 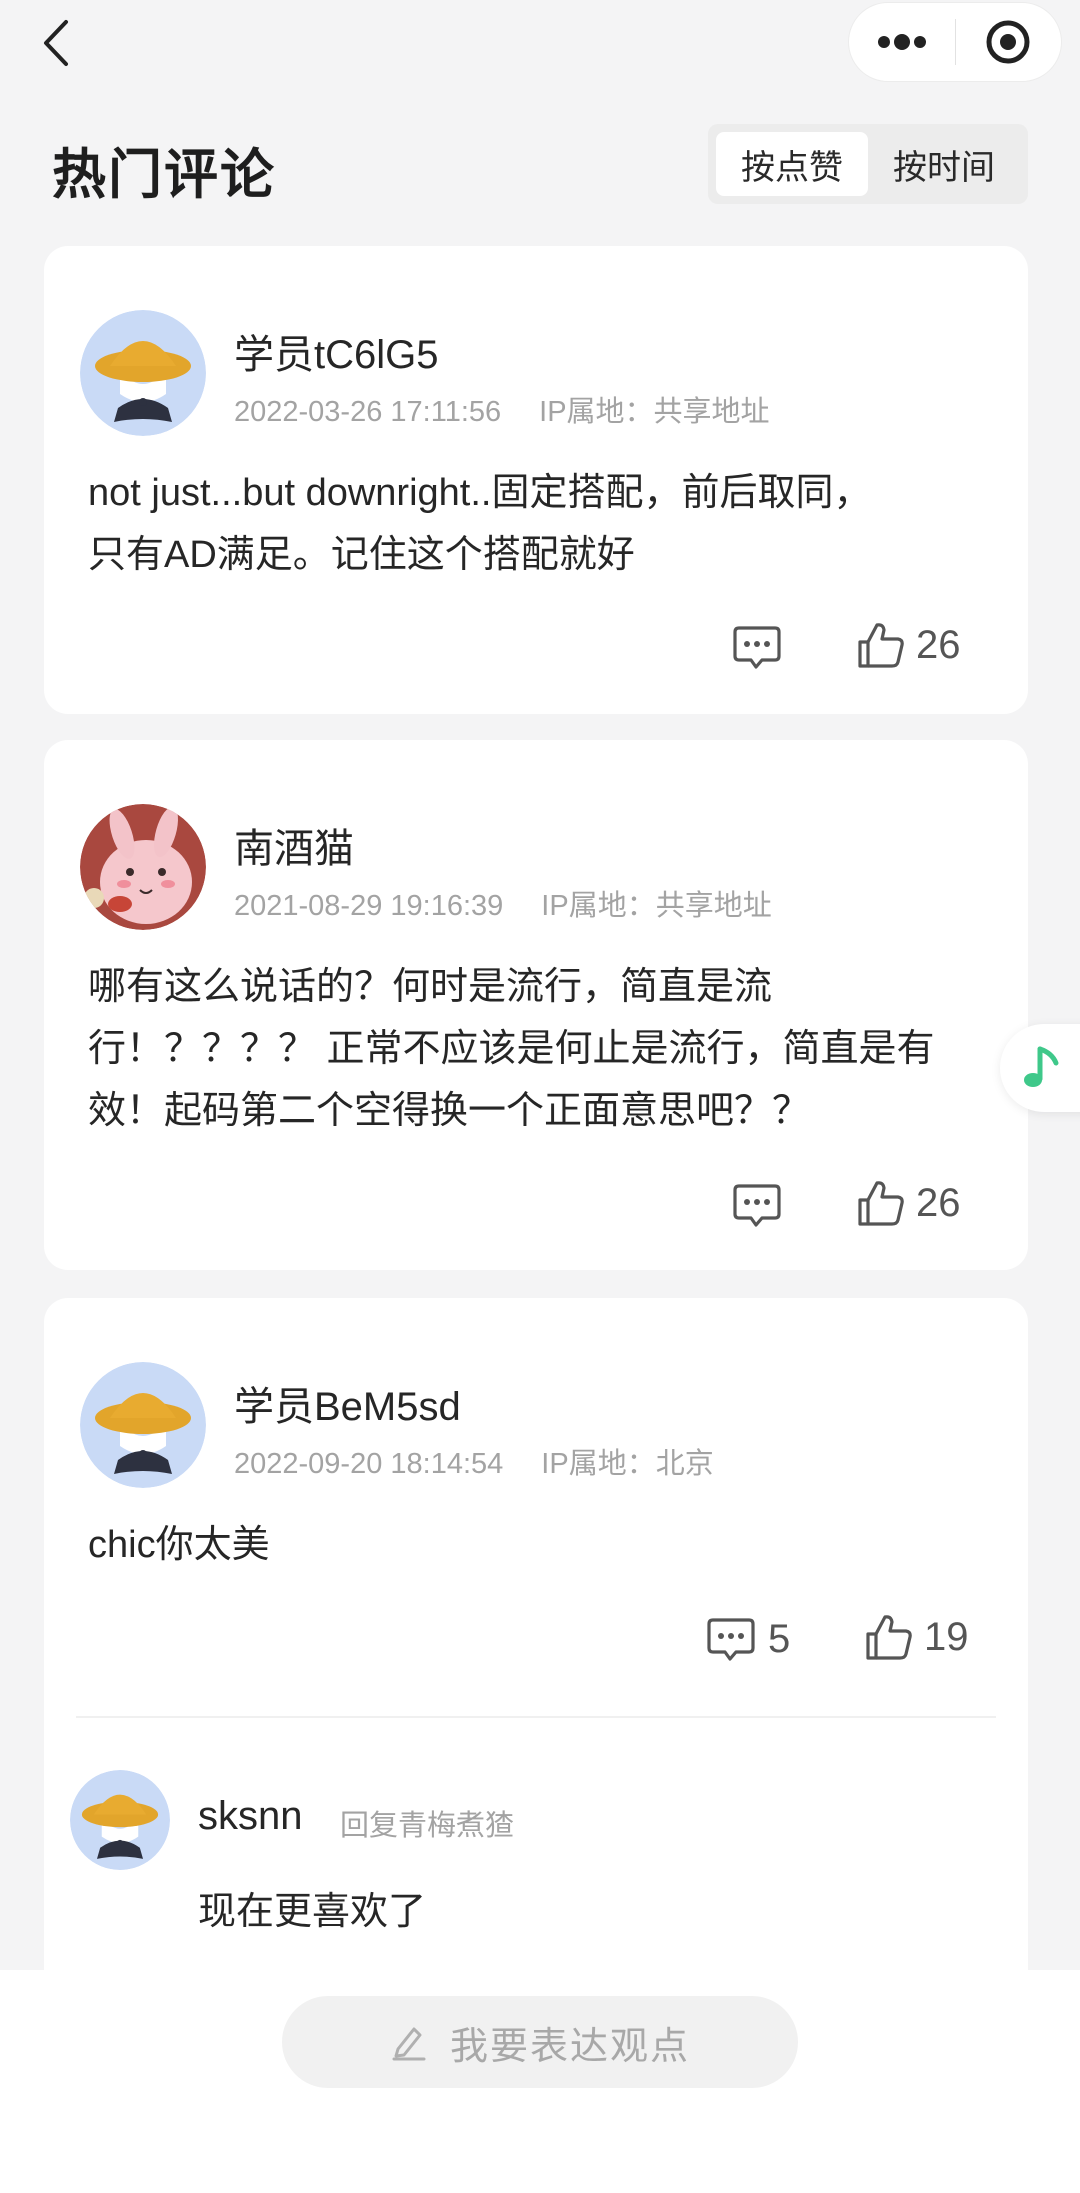 What do you see at coordinates (369, 1464) in the screenshot?
I see `comment-timestamp: 2022-09-20 18:14:54` at bounding box center [369, 1464].